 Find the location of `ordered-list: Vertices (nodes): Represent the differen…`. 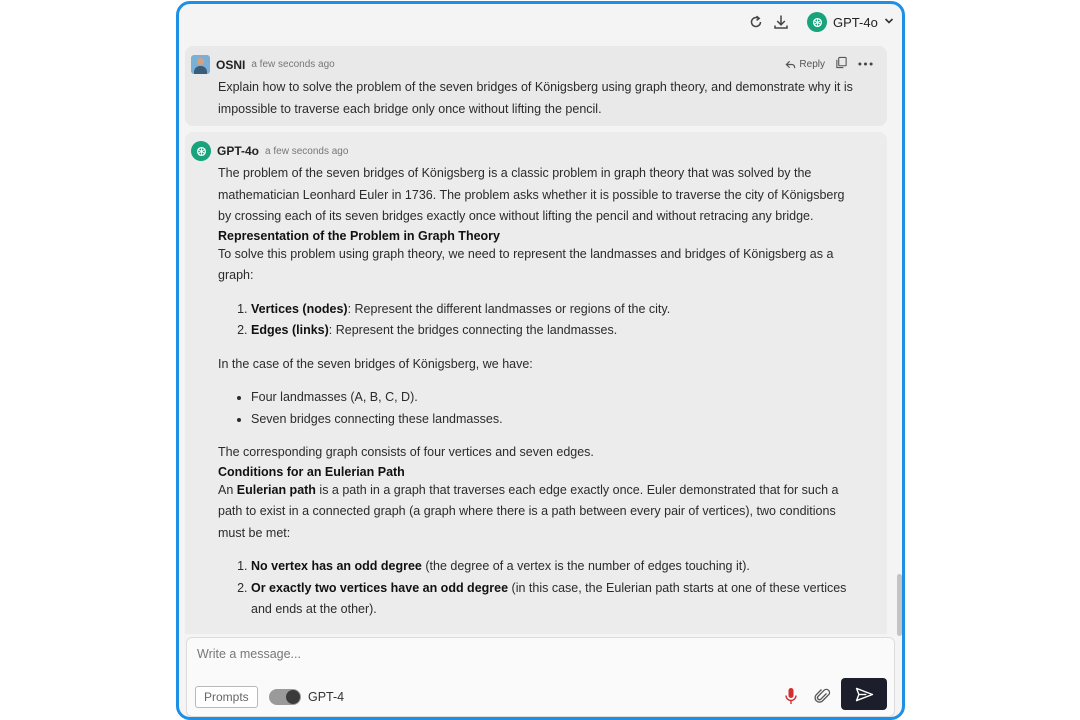

ordered-list: Vertices (nodes): Represent the differen… is located at coordinates (538, 320).